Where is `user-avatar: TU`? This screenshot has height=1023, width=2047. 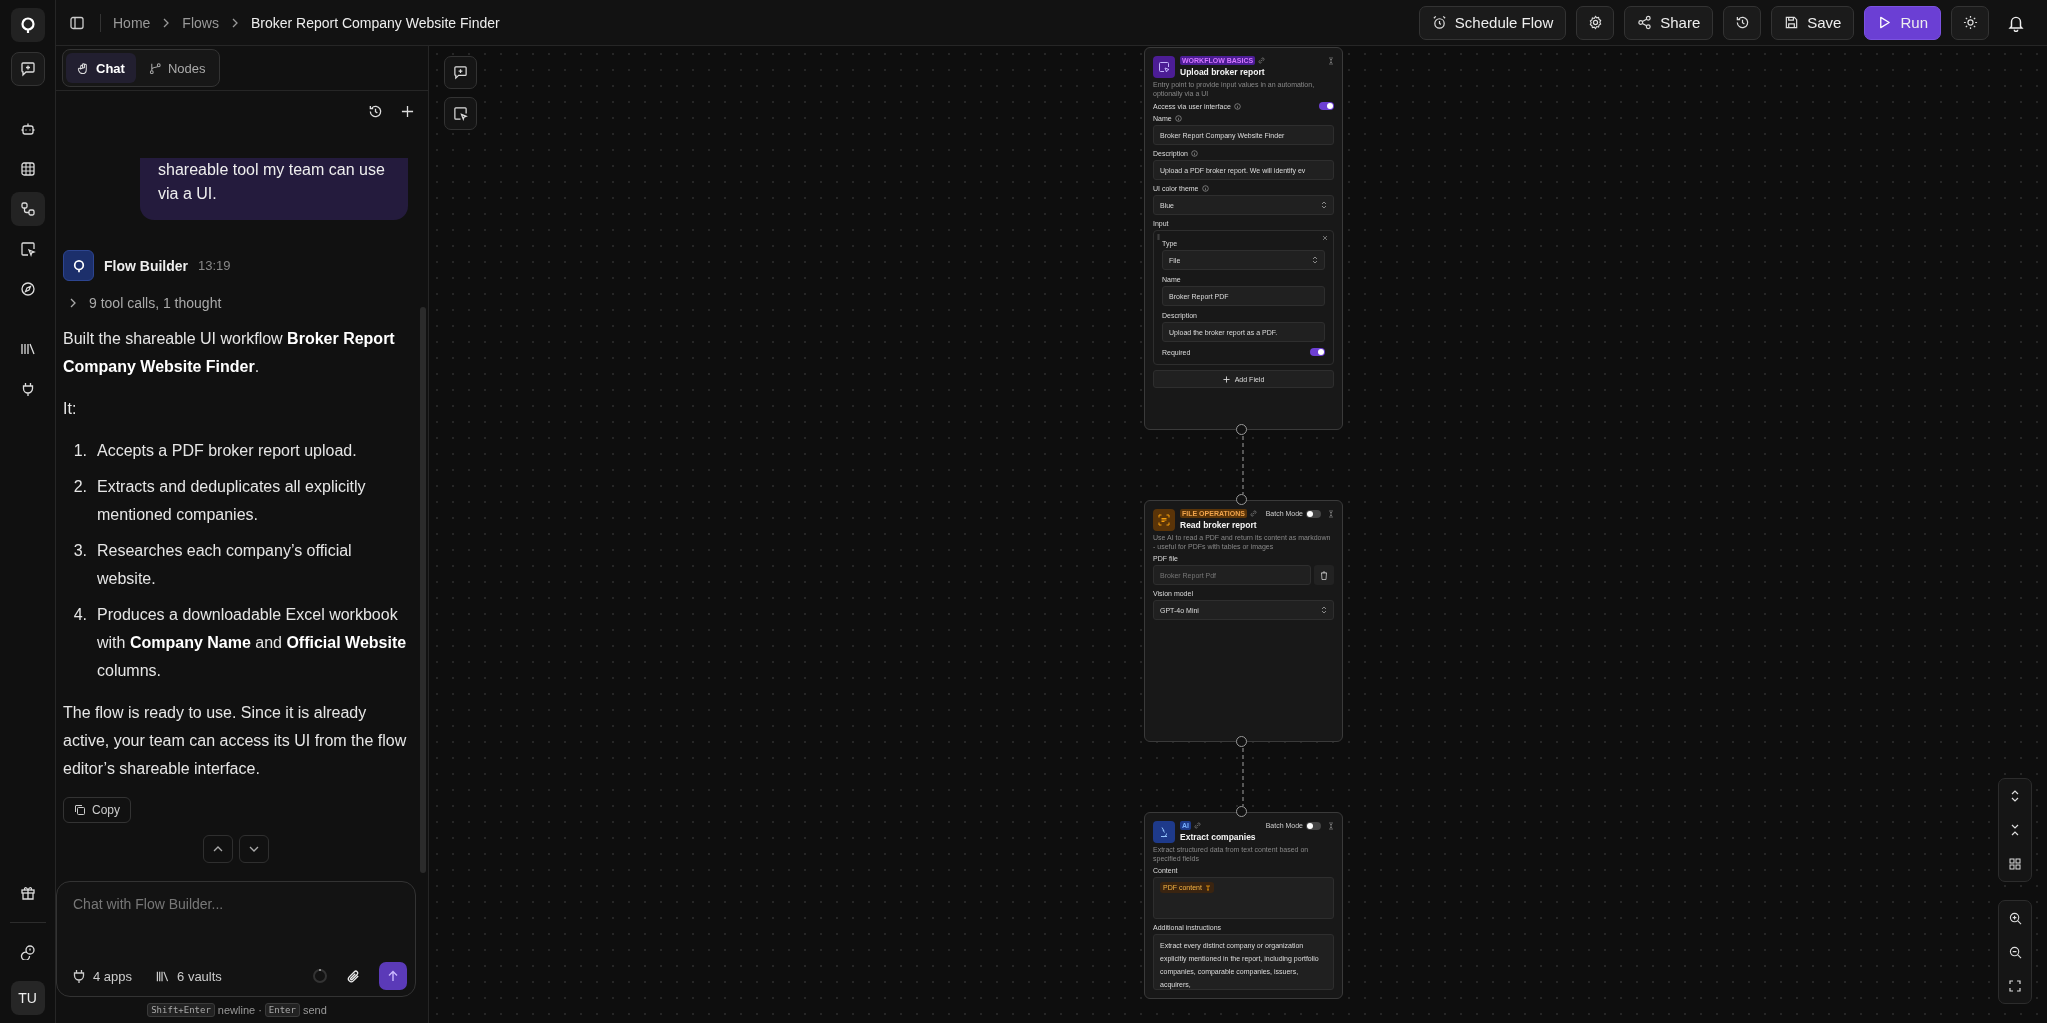 user-avatar: TU is located at coordinates (27, 998).